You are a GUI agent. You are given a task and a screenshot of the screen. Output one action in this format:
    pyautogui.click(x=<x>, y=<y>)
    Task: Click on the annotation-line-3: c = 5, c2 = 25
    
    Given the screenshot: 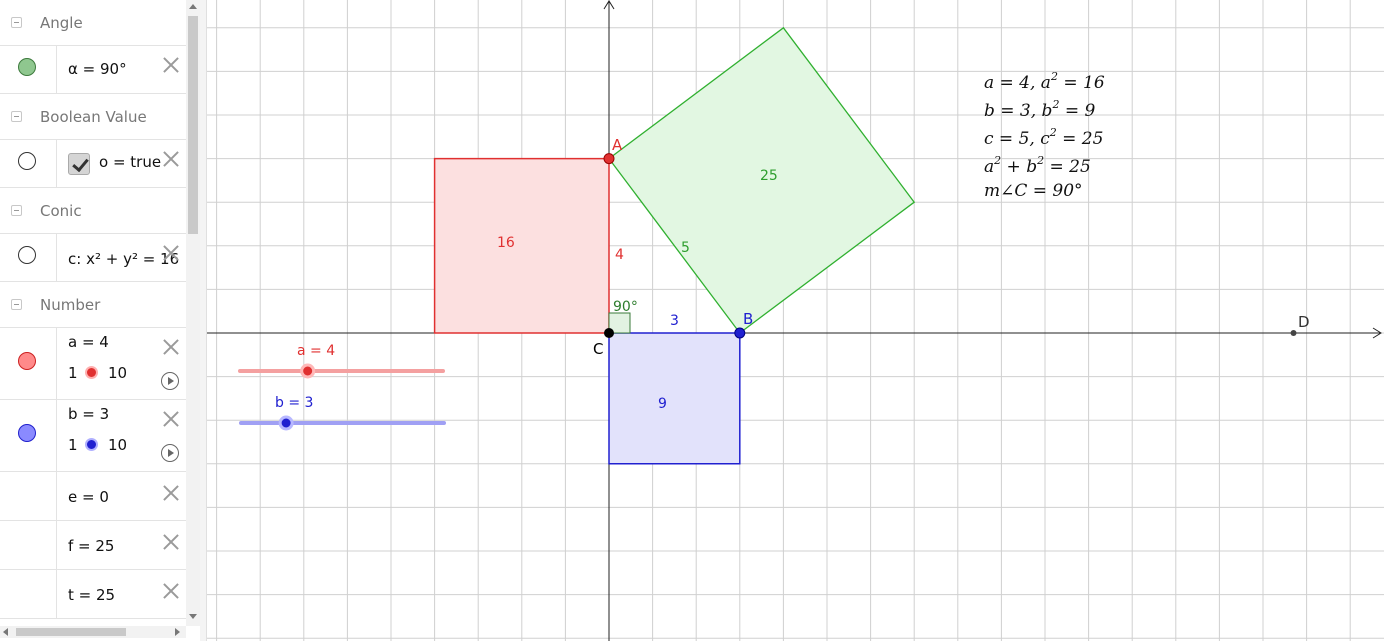 What is the action you would take?
    pyautogui.click(x=1043, y=137)
    